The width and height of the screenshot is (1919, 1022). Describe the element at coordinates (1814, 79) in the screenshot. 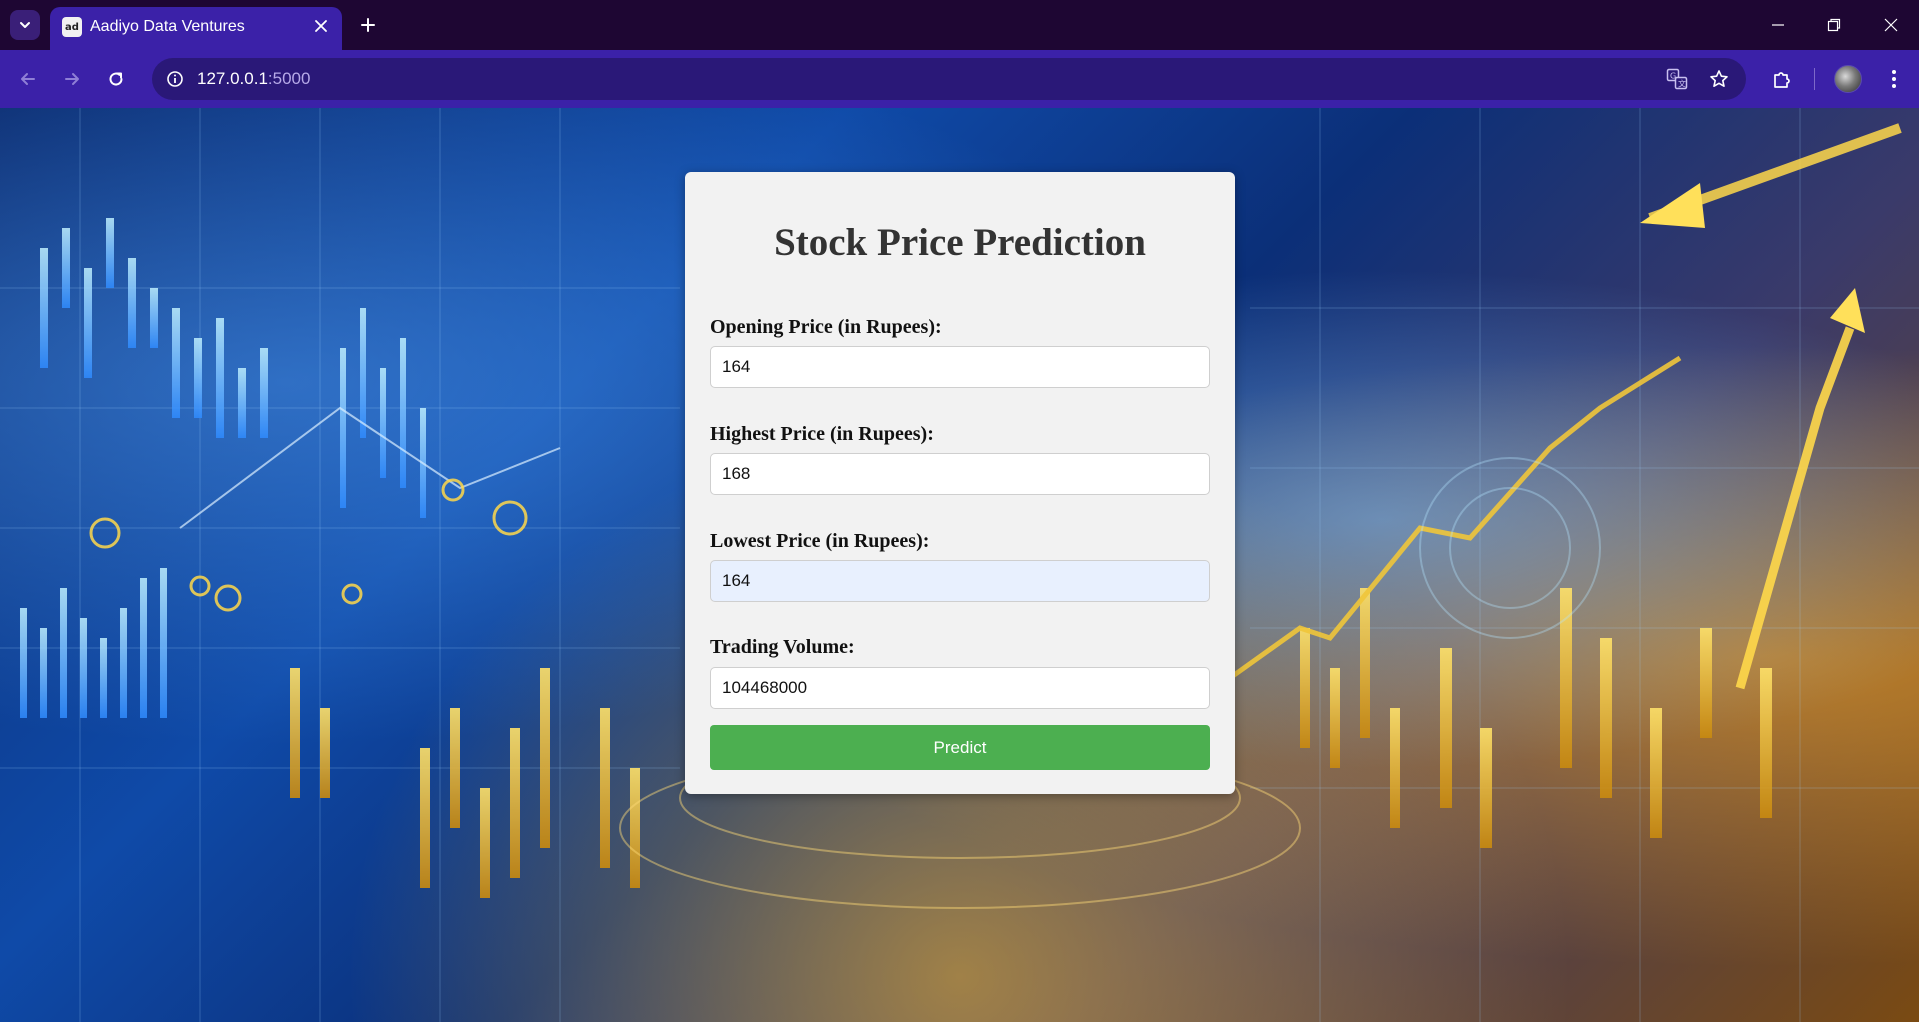

I see `toolbar-divider` at that location.